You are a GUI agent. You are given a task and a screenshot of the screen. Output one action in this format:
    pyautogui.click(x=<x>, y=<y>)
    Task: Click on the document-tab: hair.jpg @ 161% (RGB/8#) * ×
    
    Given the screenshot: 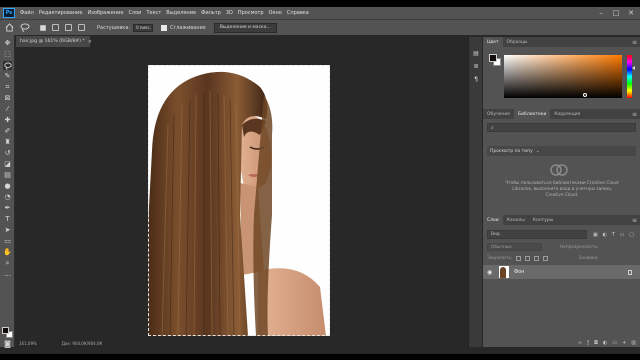 What is the action you would take?
    pyautogui.click(x=54, y=41)
    